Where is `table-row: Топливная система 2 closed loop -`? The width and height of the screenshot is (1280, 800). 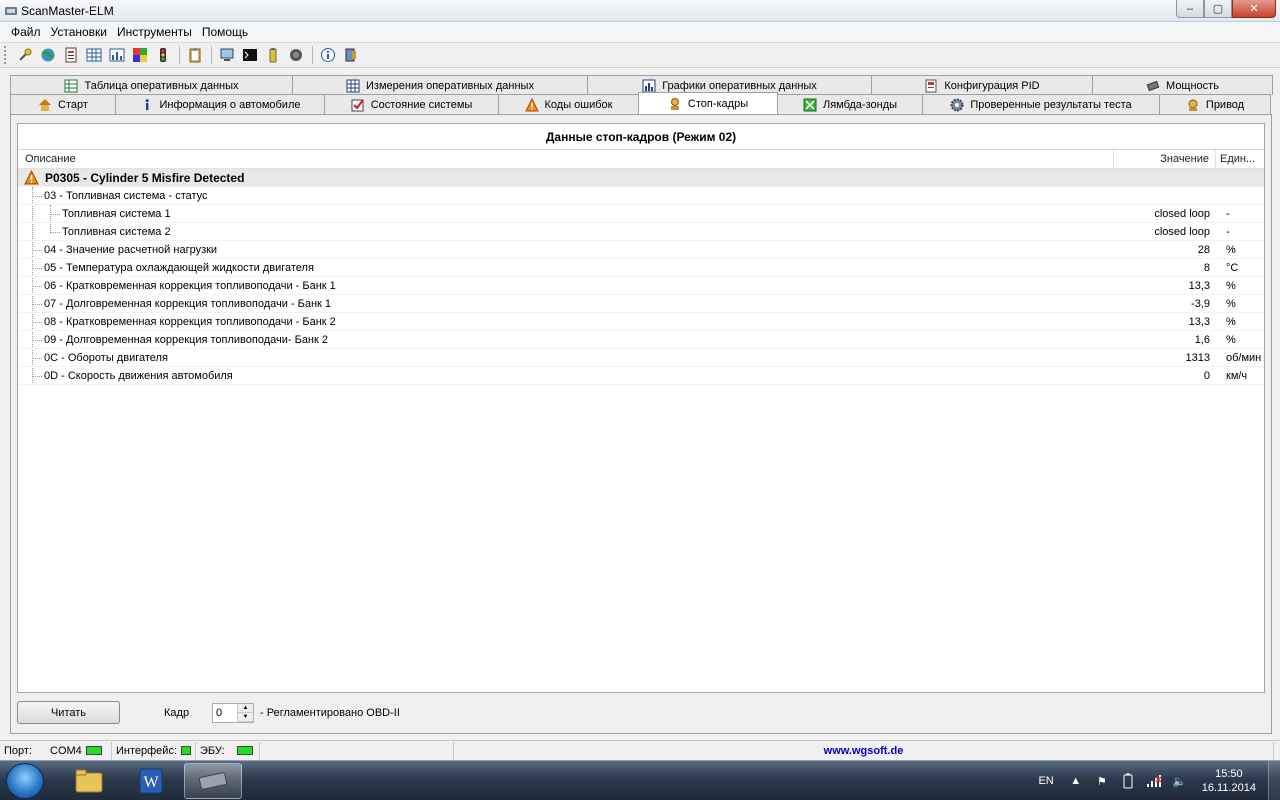
table-row: Топливная система 2 closed loop - is located at coordinates (641, 232).